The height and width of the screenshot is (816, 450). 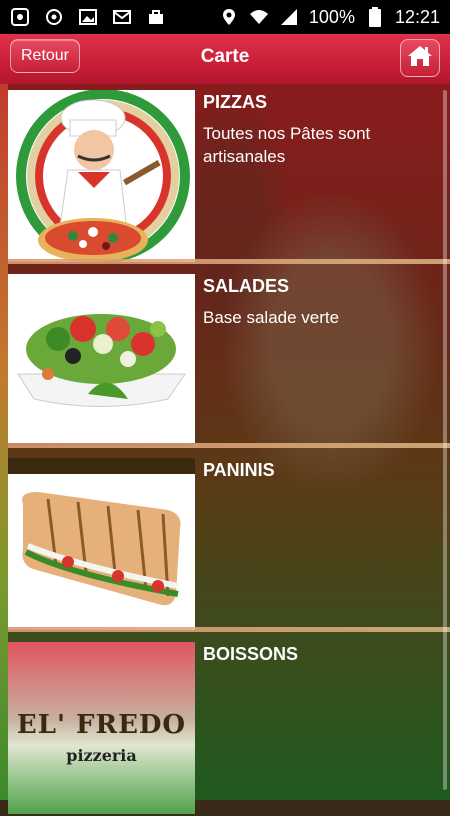 What do you see at coordinates (101, 544) in the screenshot?
I see `panini-image` at bounding box center [101, 544].